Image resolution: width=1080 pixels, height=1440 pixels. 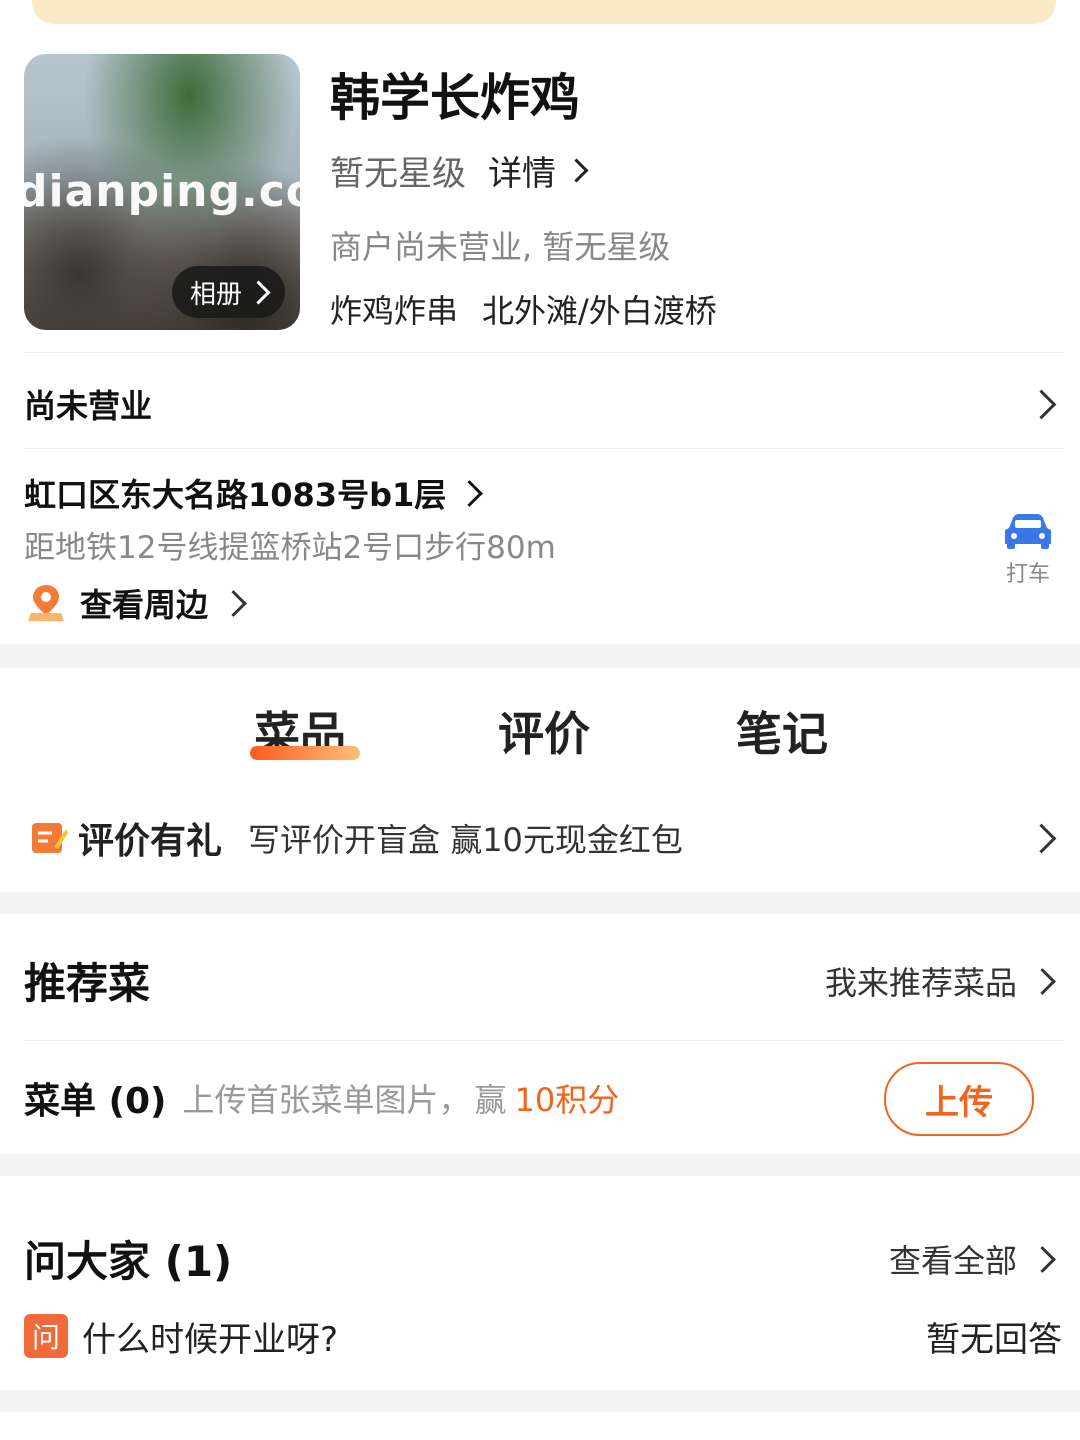 I want to click on menu-reward-prefix: 赢, so click(x=490, y=1100).